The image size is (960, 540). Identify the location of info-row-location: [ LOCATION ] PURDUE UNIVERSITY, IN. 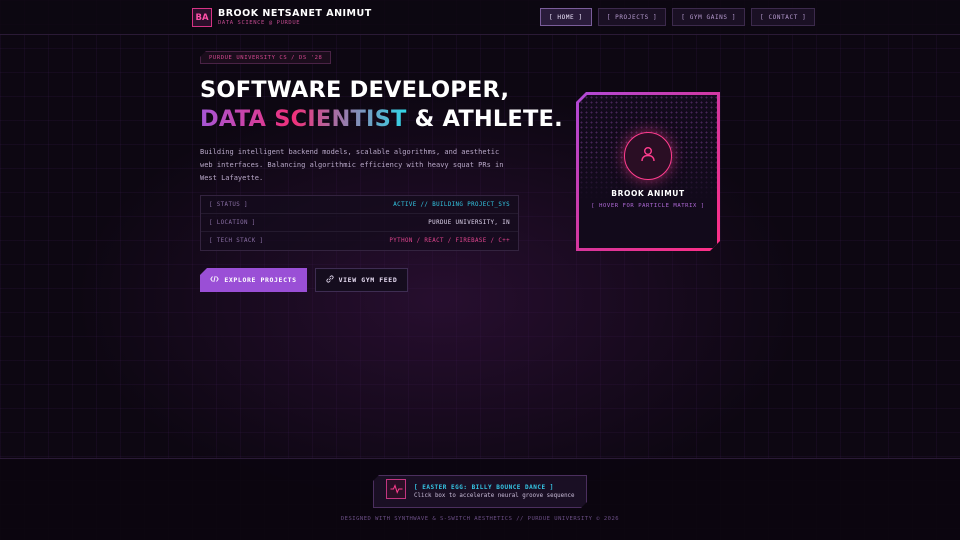
(359, 223).